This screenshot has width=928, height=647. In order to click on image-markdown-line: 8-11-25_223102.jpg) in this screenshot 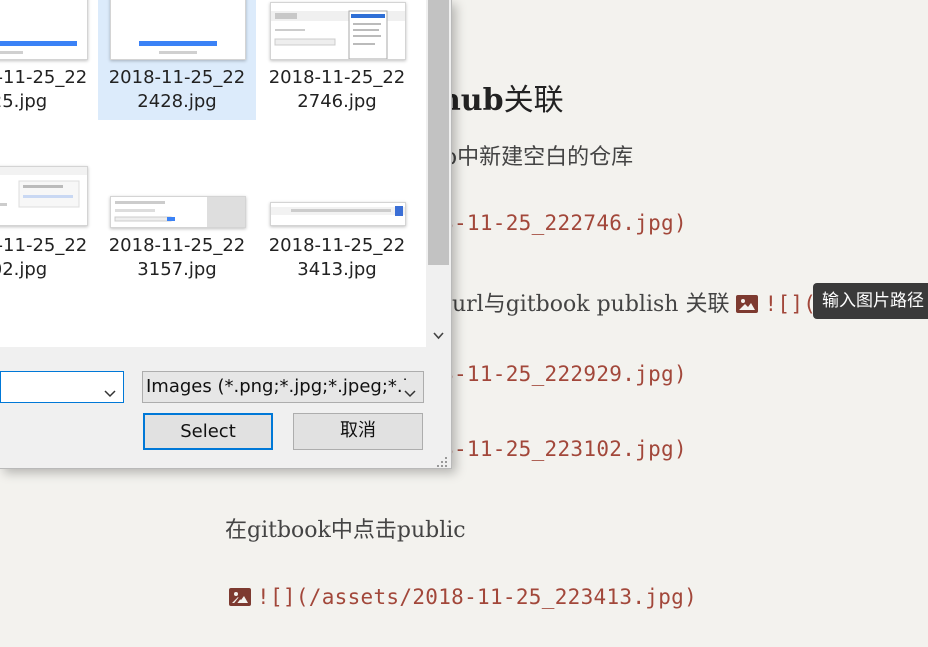, I will do `click(564, 449)`.